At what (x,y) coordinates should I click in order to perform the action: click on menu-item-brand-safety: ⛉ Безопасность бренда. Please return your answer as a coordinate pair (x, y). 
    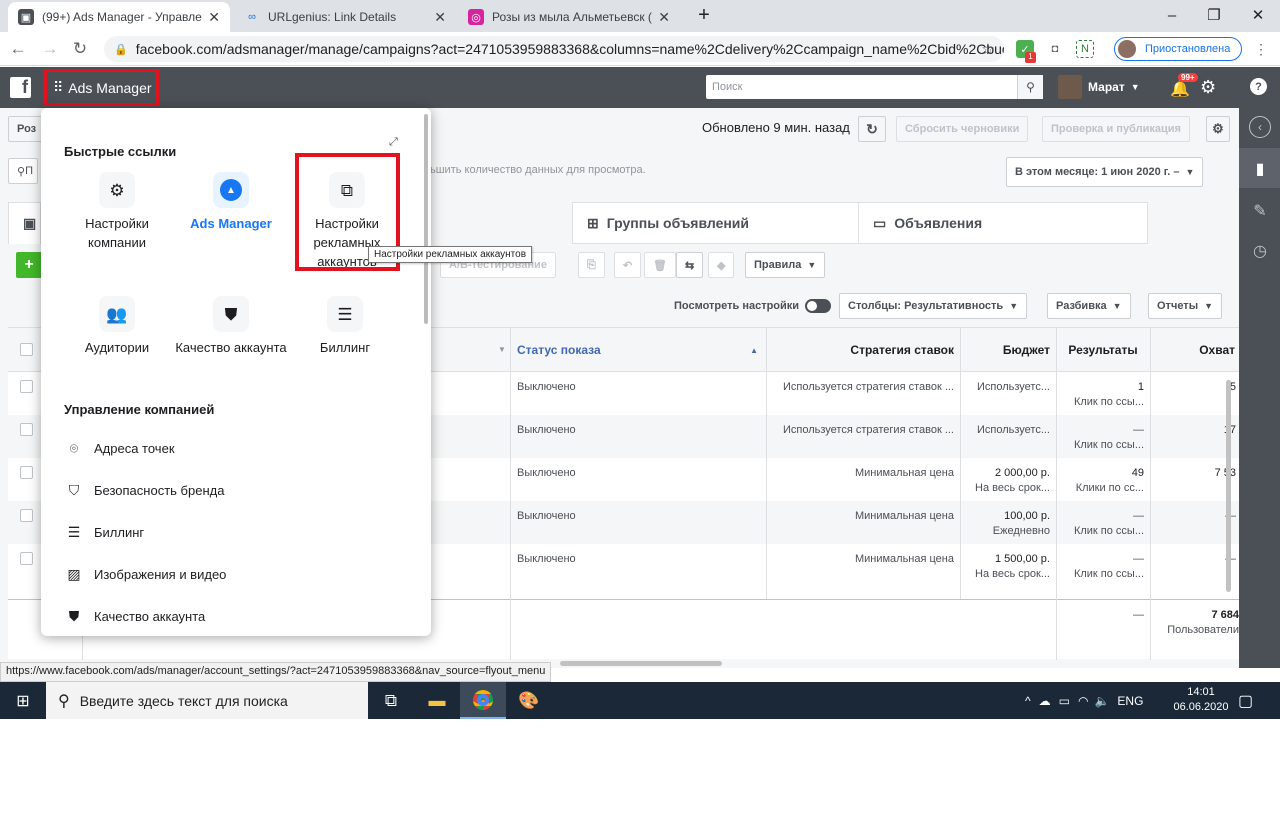
    Looking at the image, I should click on (145, 490).